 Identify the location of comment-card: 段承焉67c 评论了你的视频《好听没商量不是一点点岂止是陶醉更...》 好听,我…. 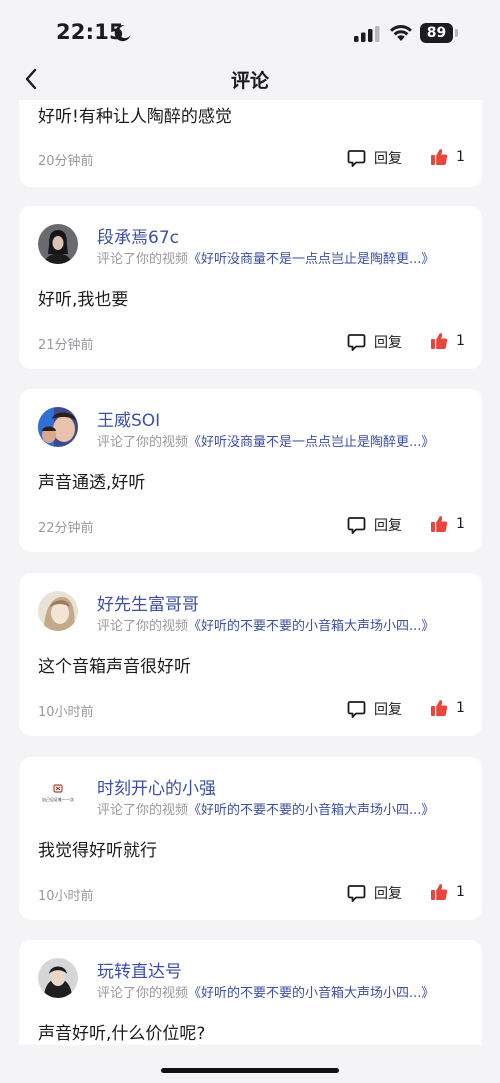
(250, 287).